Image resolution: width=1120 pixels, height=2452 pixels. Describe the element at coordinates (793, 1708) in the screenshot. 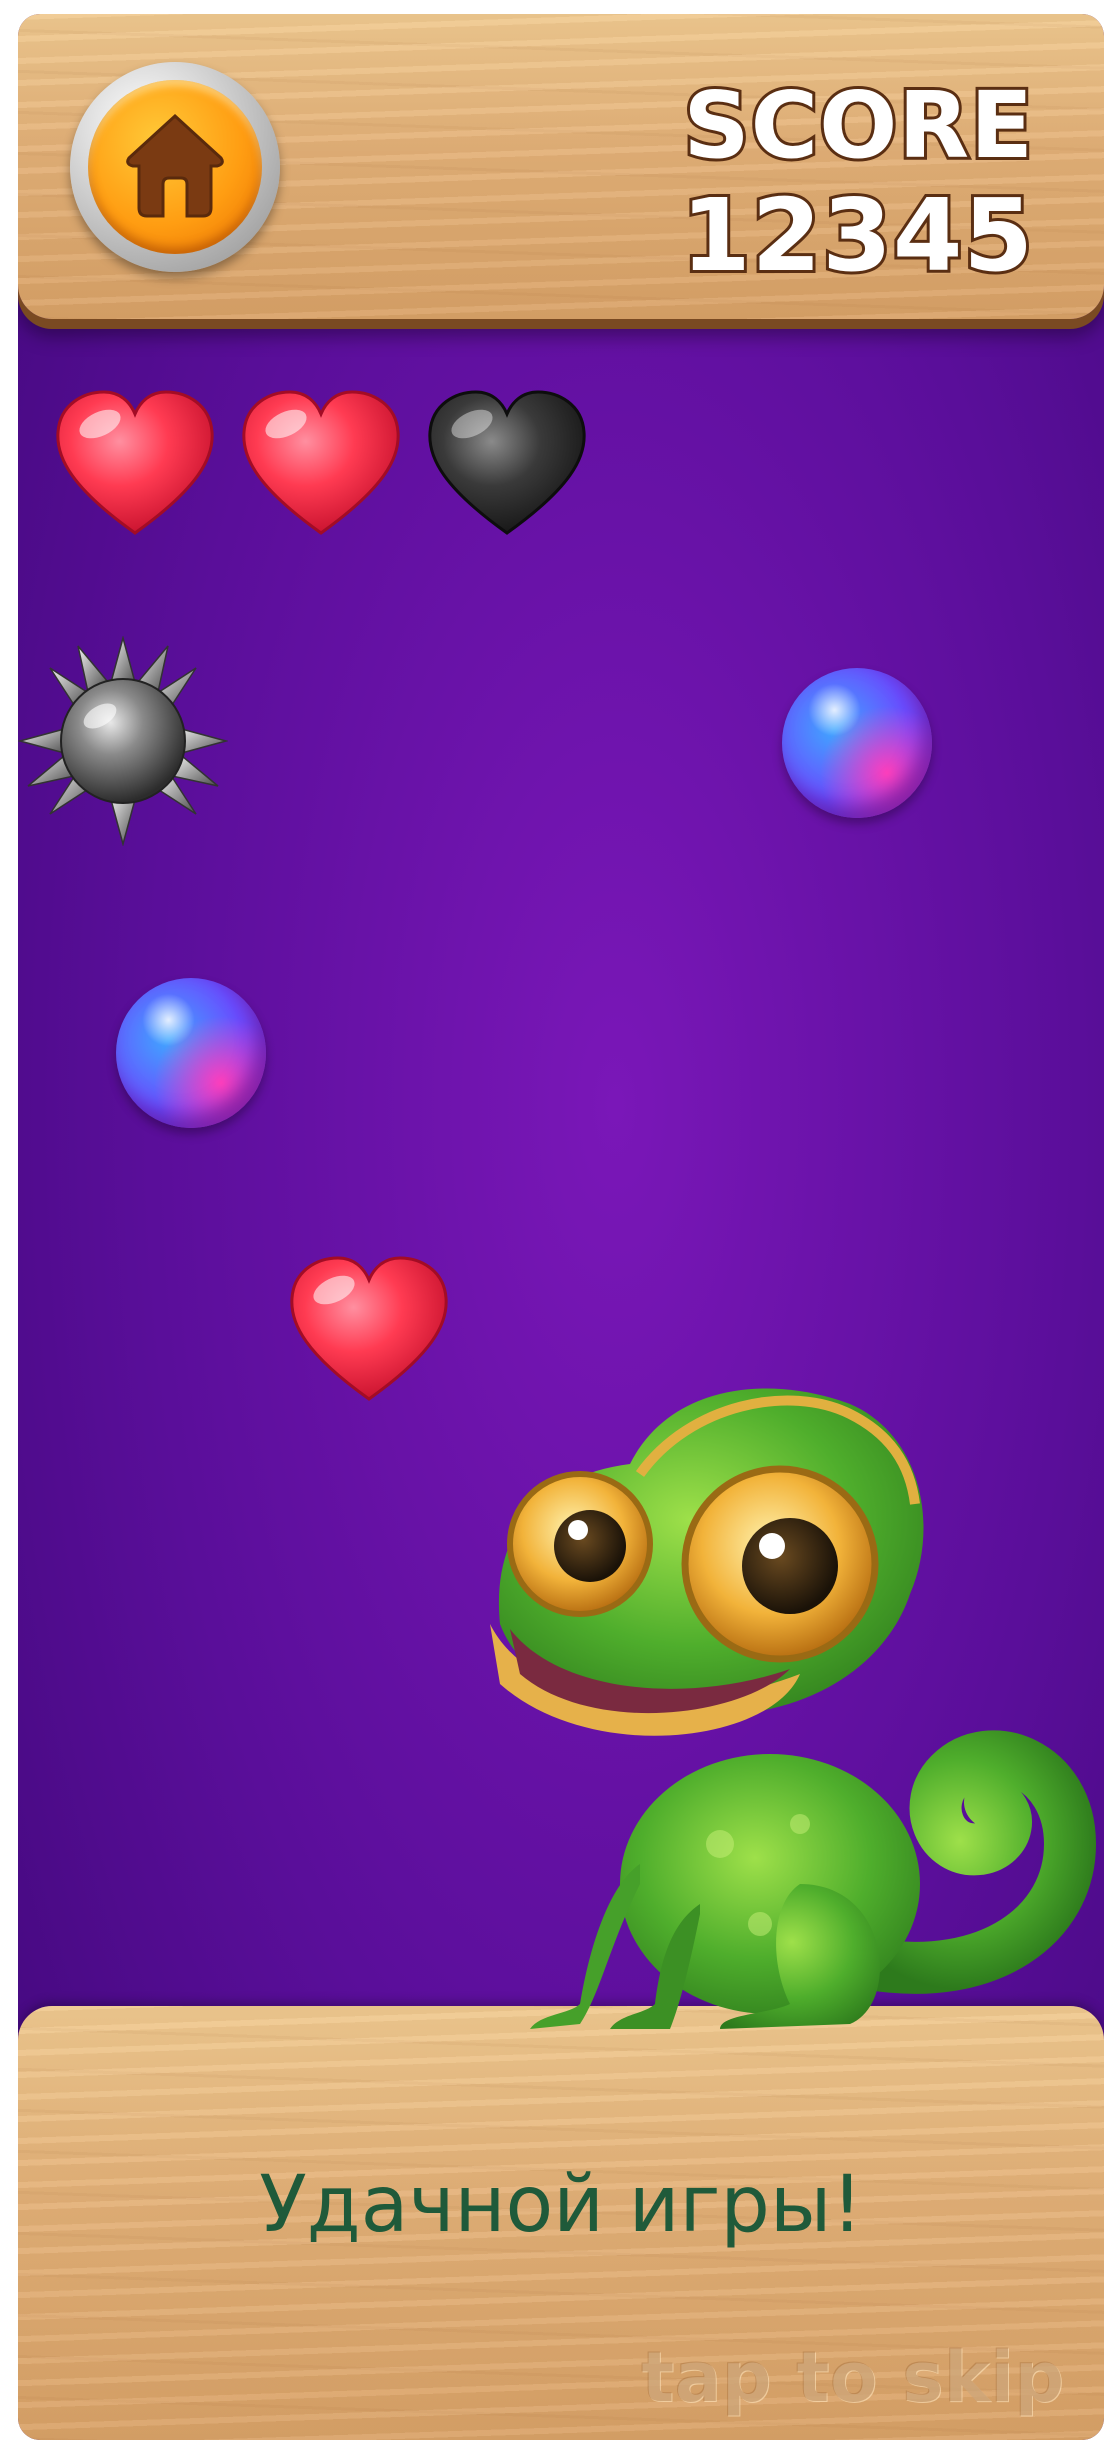

I see `chameleon-character` at that location.